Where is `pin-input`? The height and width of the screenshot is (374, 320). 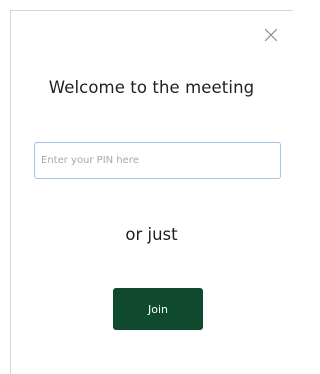 pin-input is located at coordinates (157, 160).